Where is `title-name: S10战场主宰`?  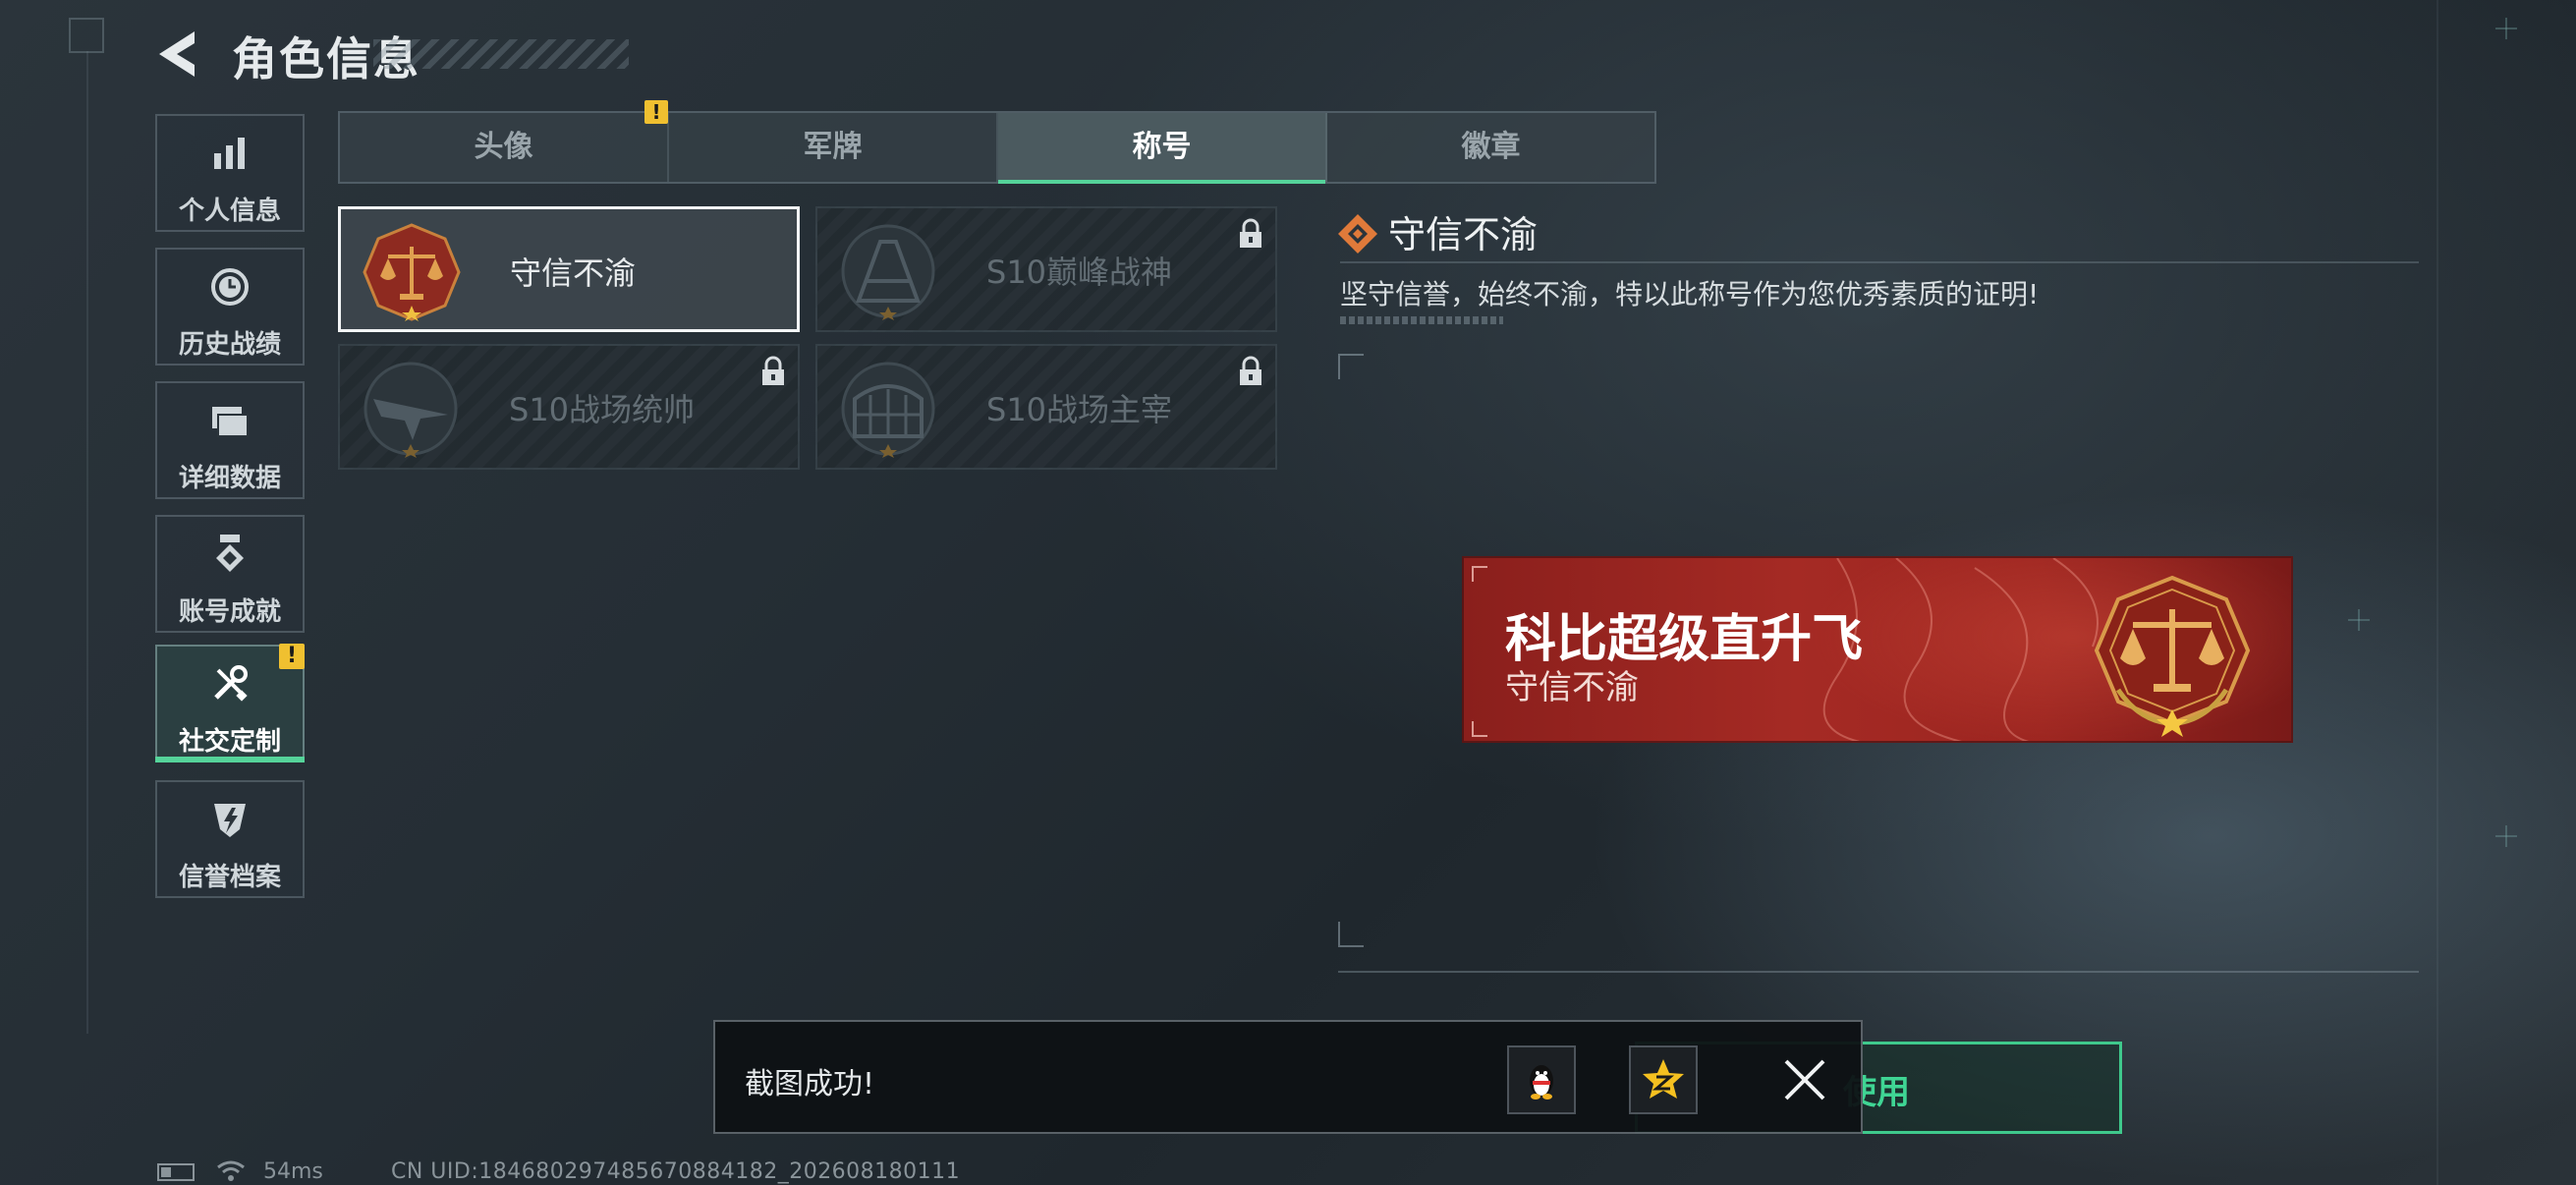 title-name: S10战场主宰 is located at coordinates (1079, 410).